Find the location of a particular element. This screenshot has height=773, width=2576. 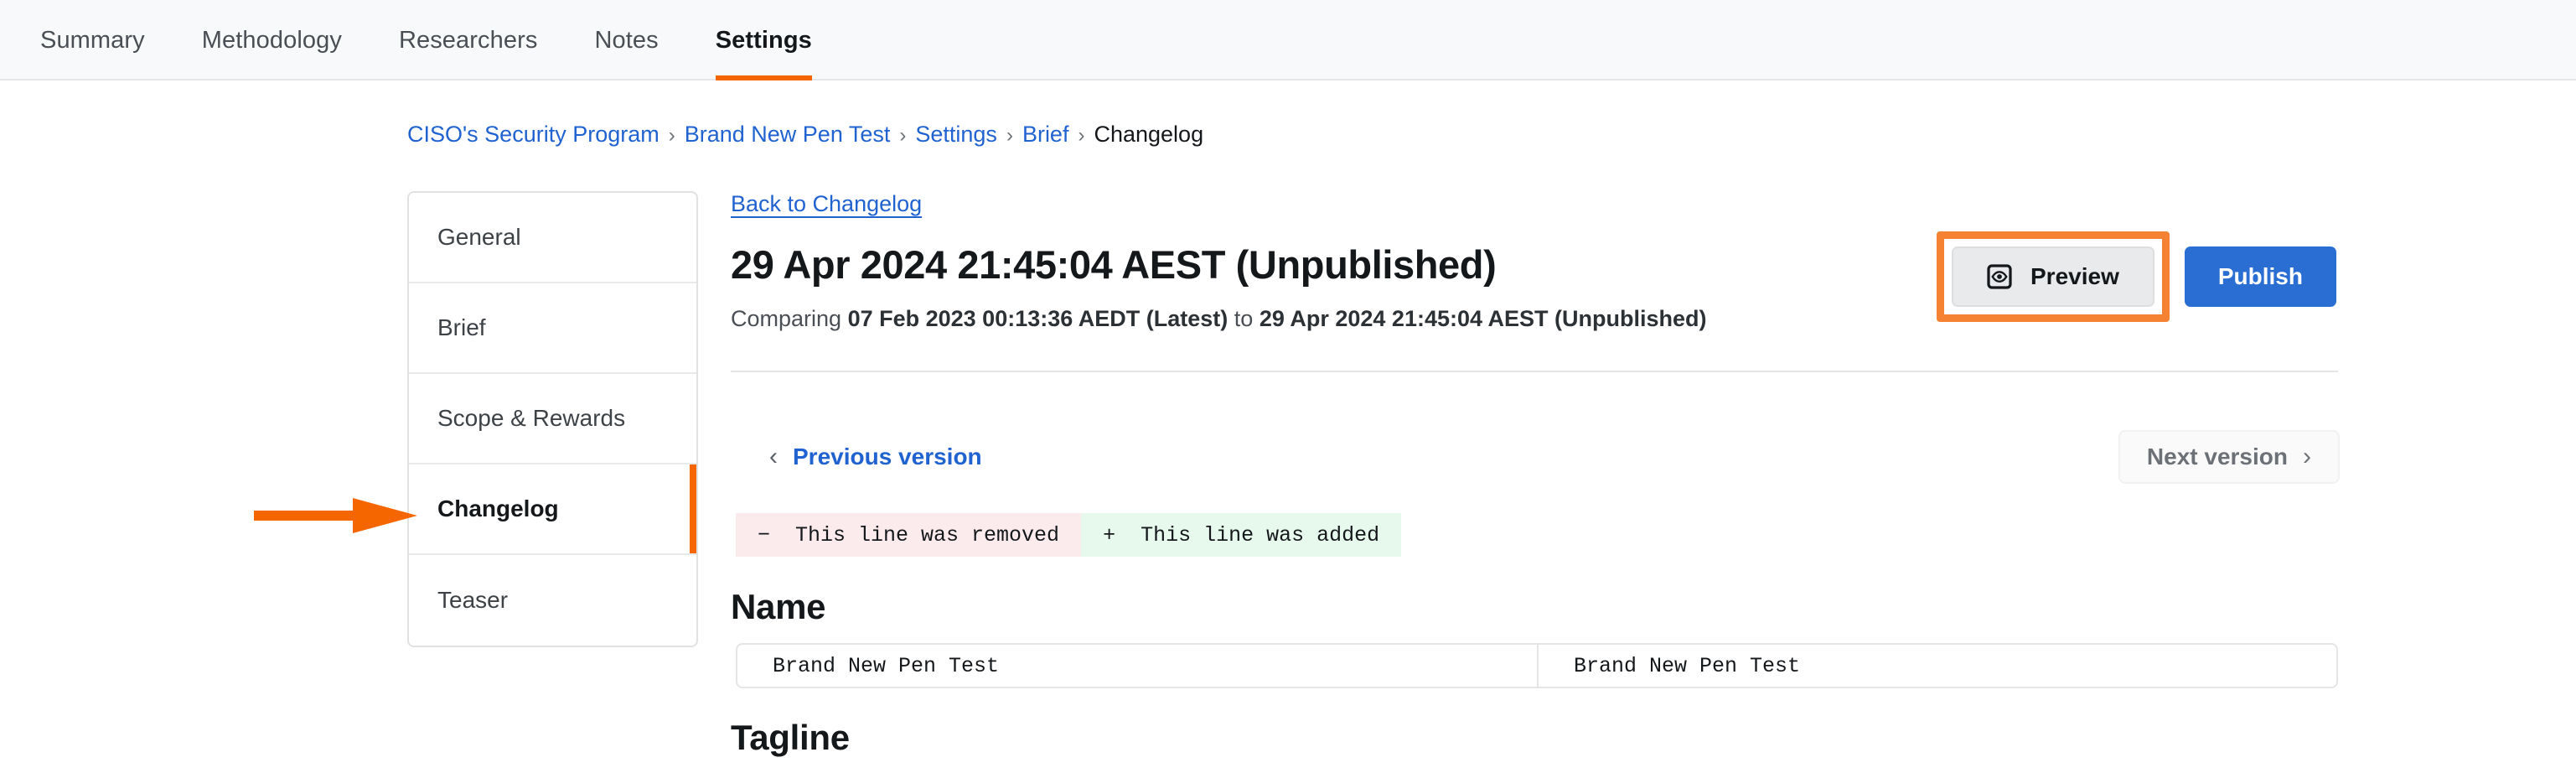

tab-summary: Summary is located at coordinates (92, 40).